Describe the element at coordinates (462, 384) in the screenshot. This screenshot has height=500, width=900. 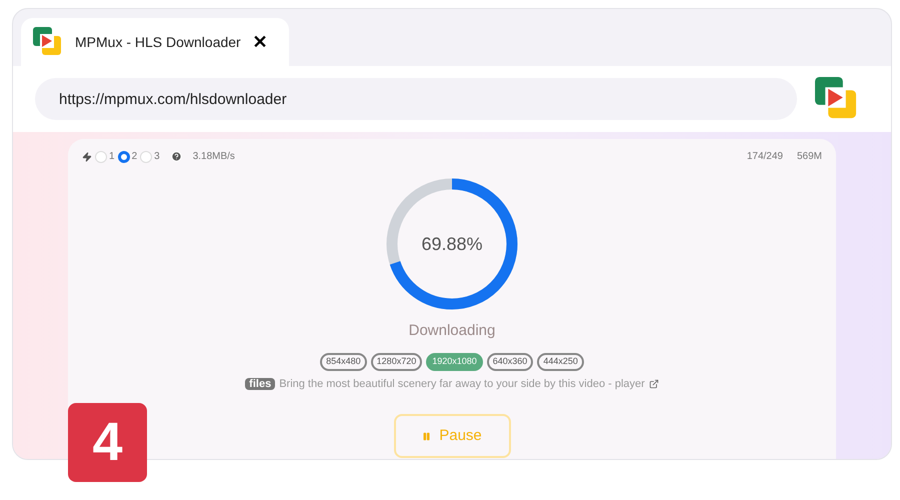
I see `file-name: Bring the most beautiful scenery far away to your side by this video - player` at that location.